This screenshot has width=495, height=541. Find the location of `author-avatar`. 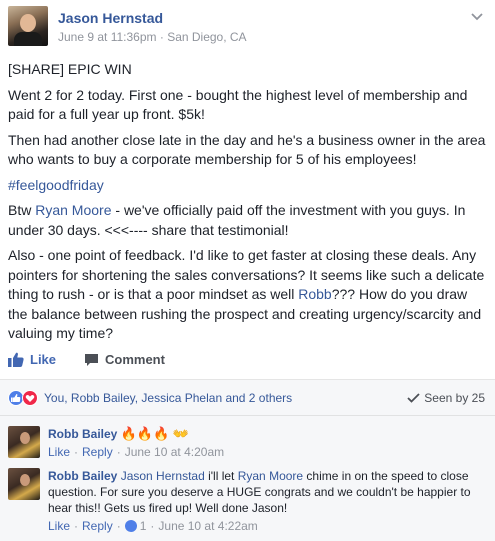

author-avatar is located at coordinates (28, 26).